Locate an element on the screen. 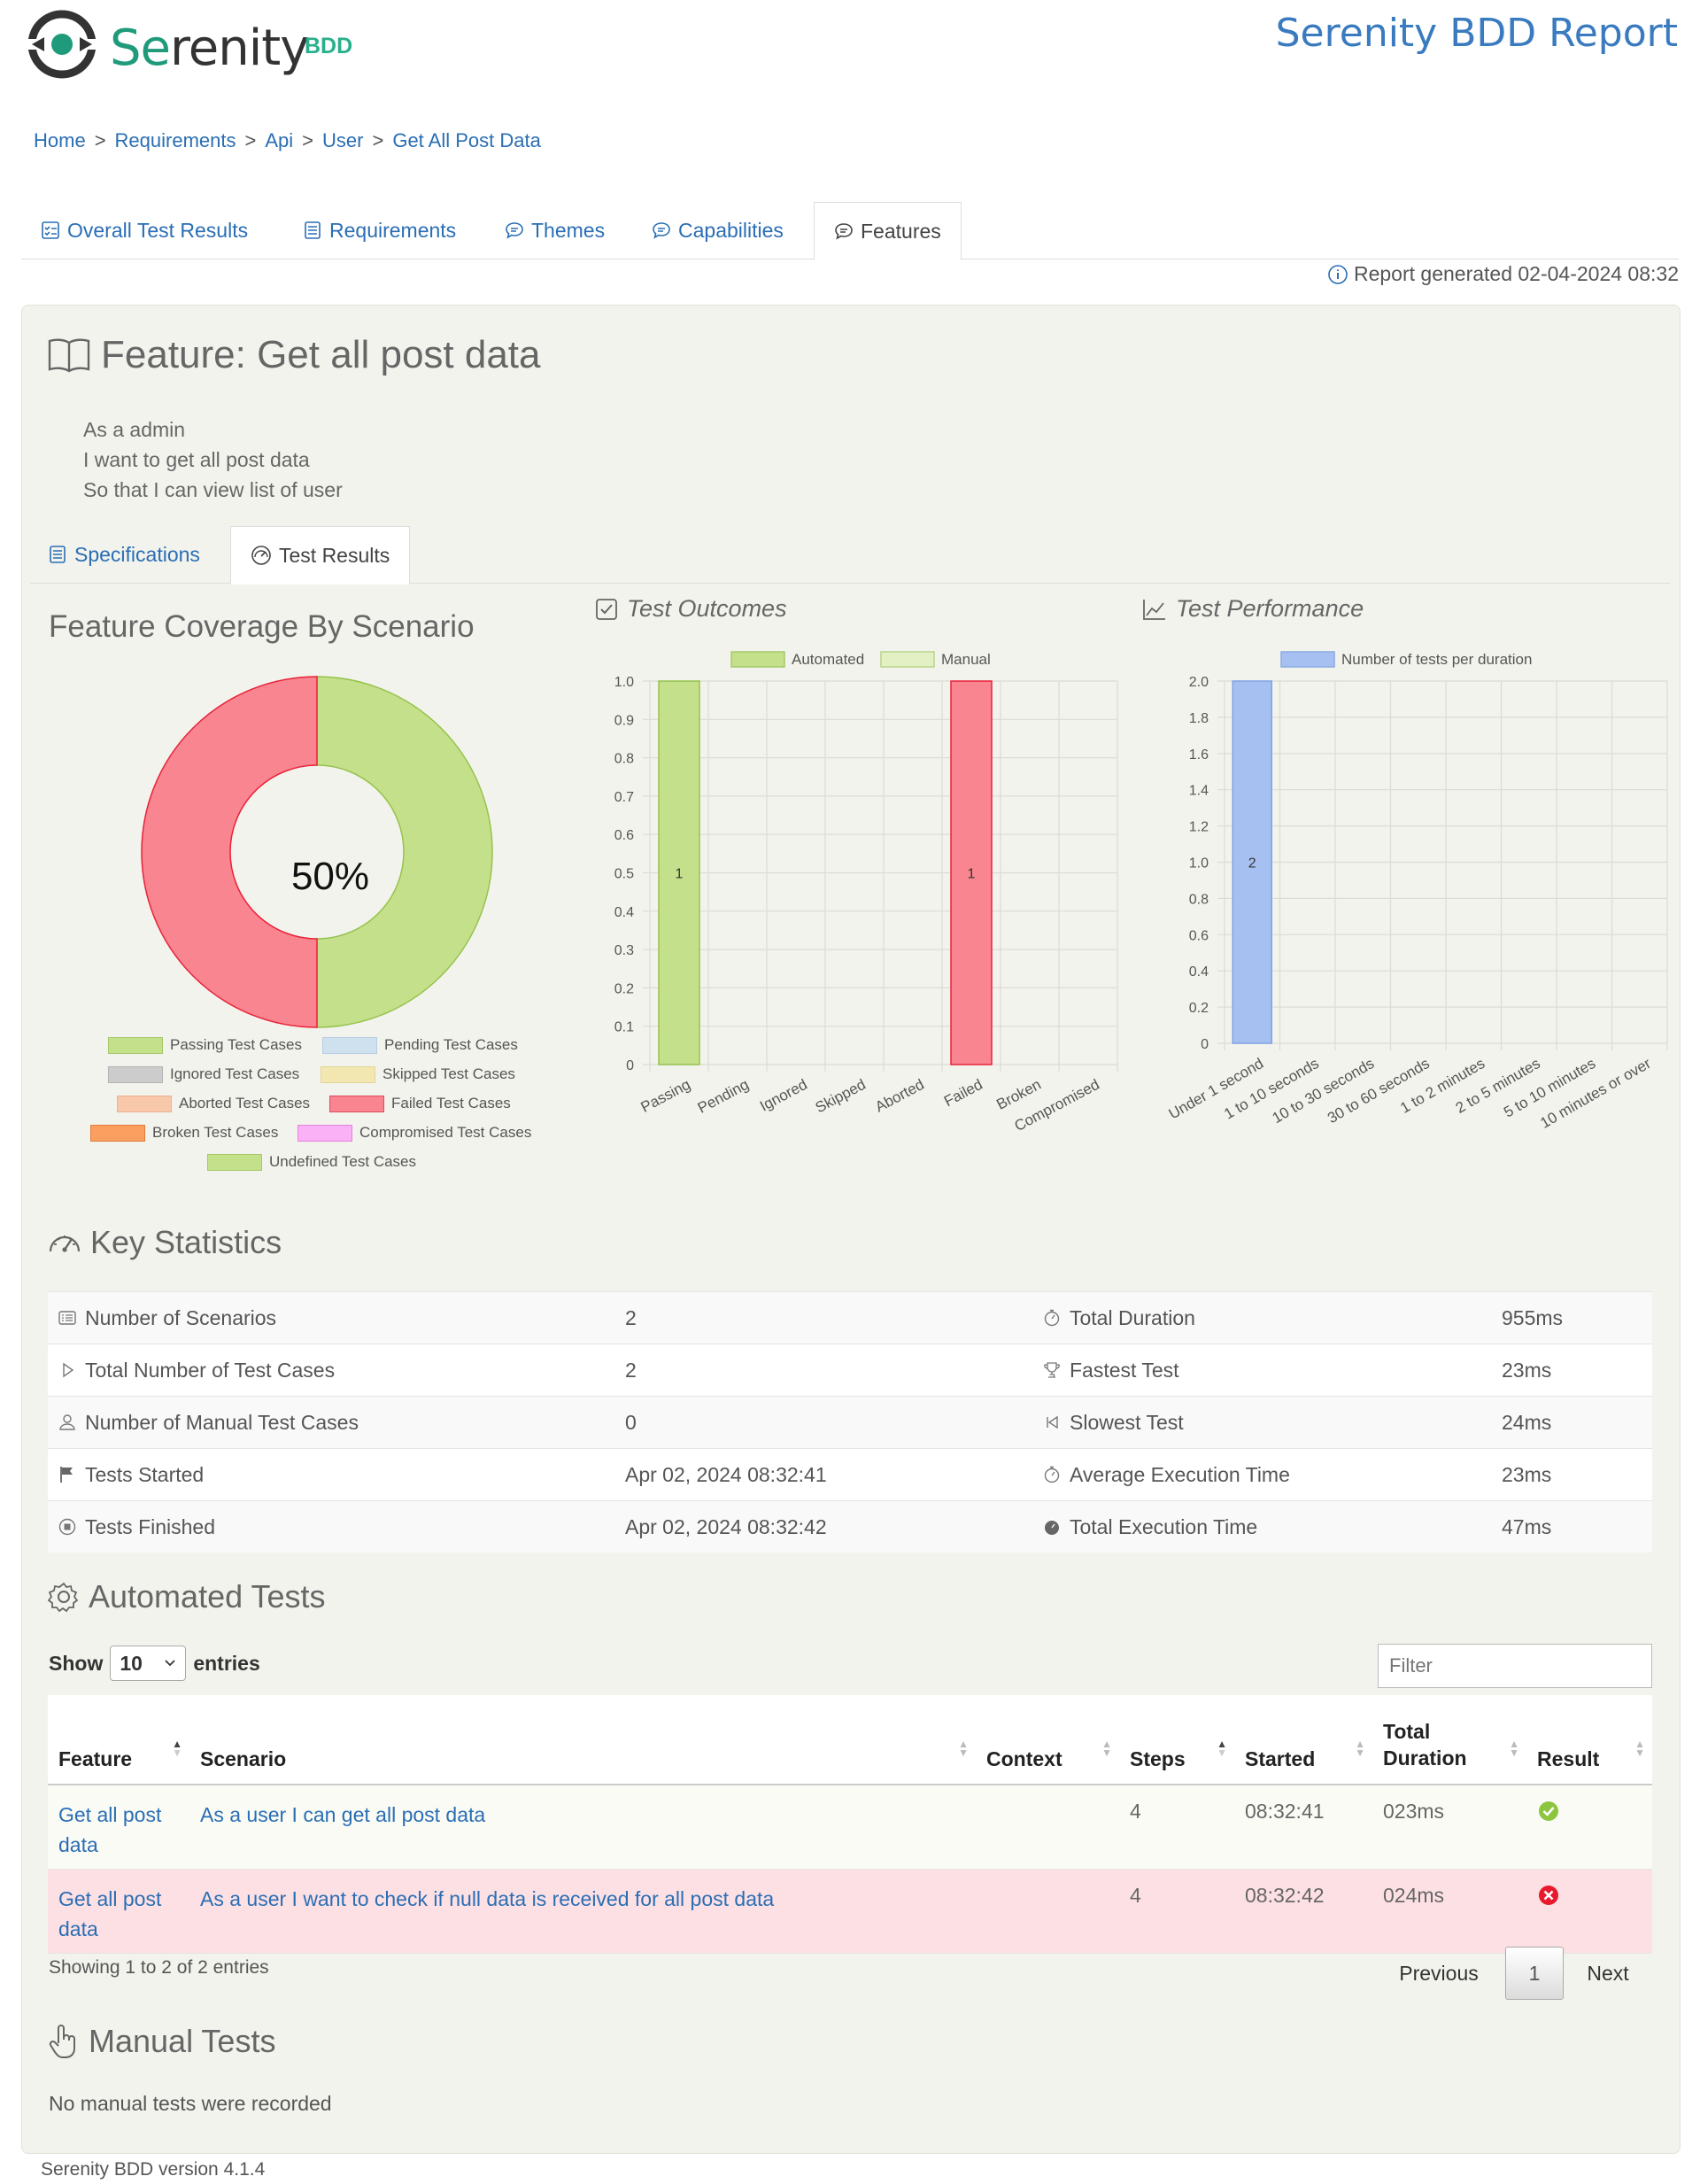 The height and width of the screenshot is (2184, 1700). logo-suffix: BDD is located at coordinates (329, 46).